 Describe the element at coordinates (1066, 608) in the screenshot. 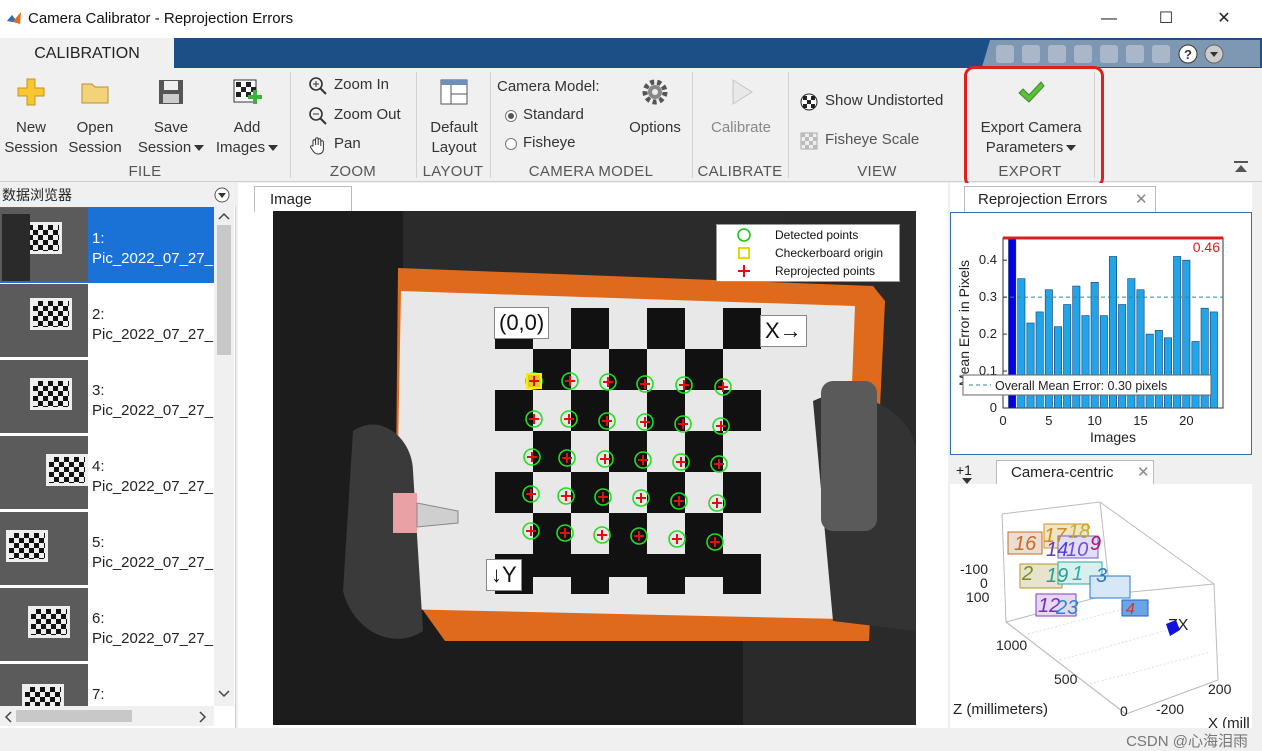

I see `board-number: 23` at that location.